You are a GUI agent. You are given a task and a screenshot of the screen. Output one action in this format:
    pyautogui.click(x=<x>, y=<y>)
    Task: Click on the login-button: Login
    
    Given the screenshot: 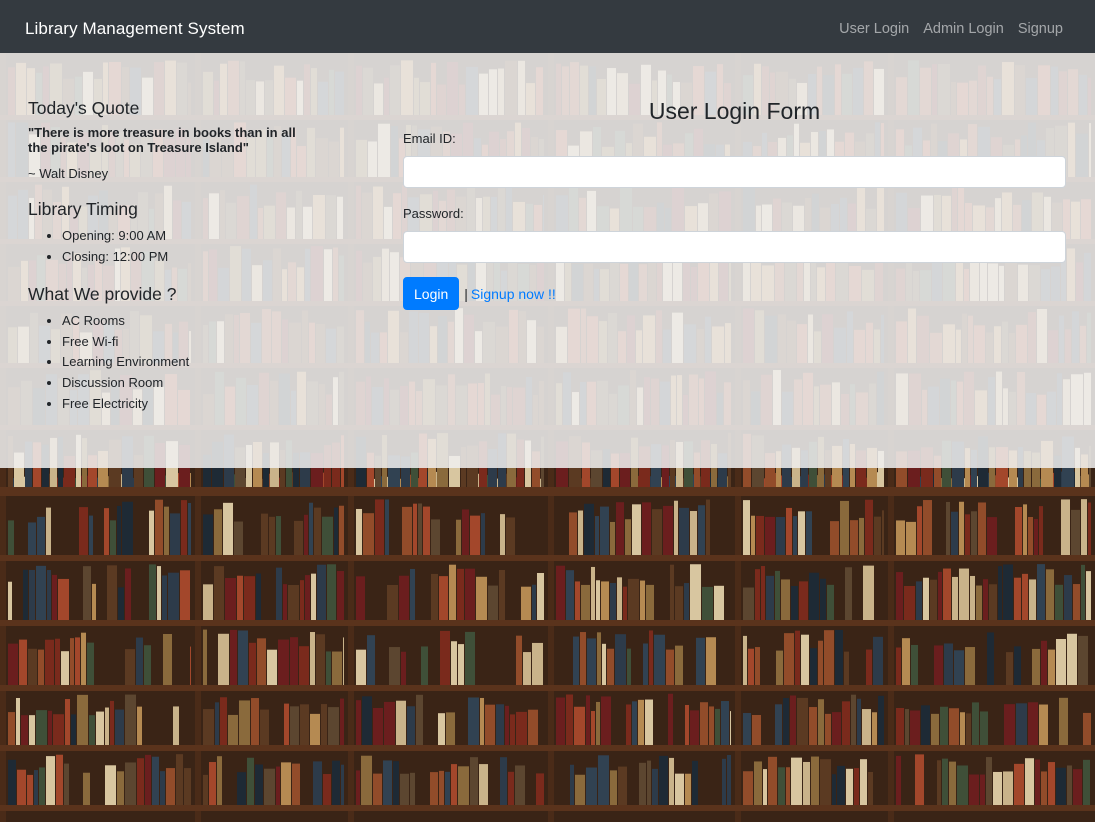 What is the action you would take?
    pyautogui.click(x=431, y=293)
    